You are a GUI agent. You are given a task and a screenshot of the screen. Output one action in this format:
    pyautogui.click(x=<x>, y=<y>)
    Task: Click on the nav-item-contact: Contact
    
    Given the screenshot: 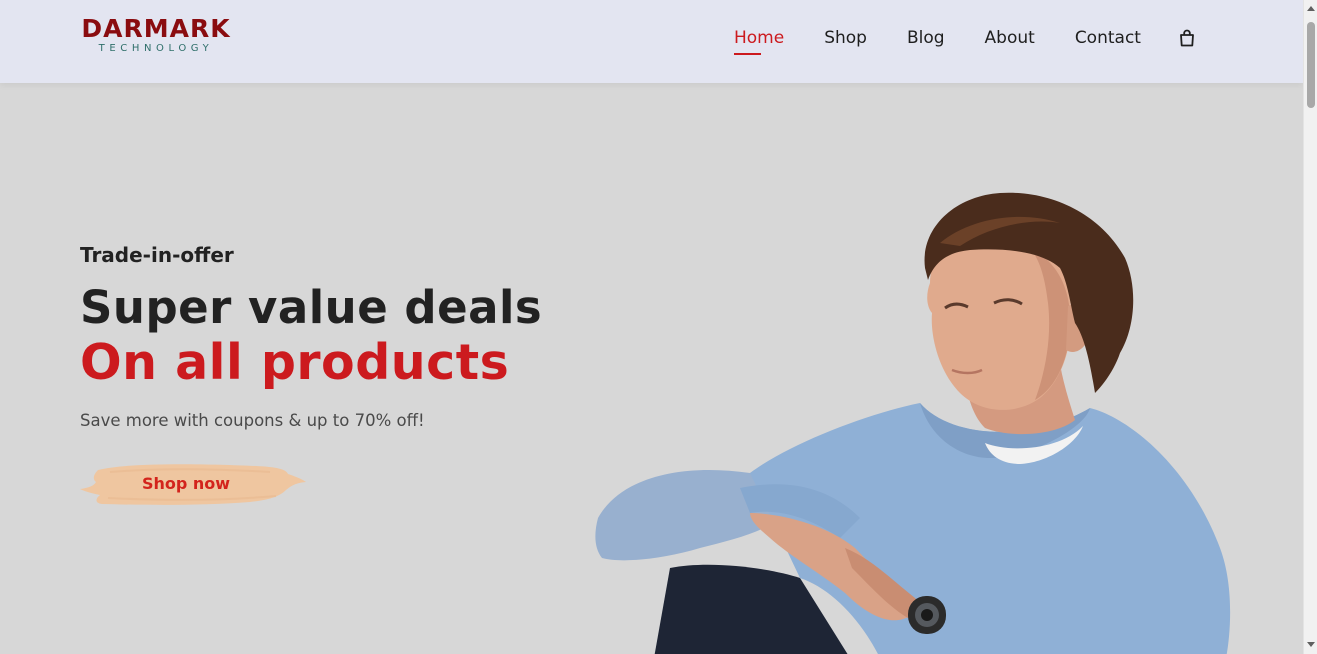 What is the action you would take?
    pyautogui.click(x=1108, y=38)
    